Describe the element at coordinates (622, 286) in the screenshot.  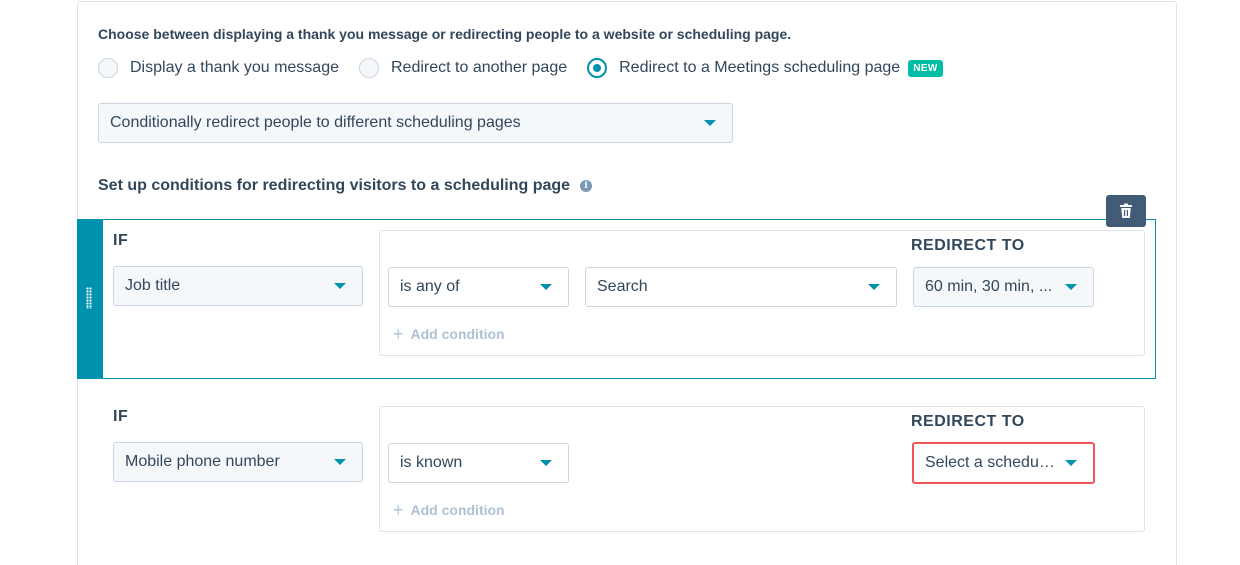
I see `condition-value: Search` at that location.